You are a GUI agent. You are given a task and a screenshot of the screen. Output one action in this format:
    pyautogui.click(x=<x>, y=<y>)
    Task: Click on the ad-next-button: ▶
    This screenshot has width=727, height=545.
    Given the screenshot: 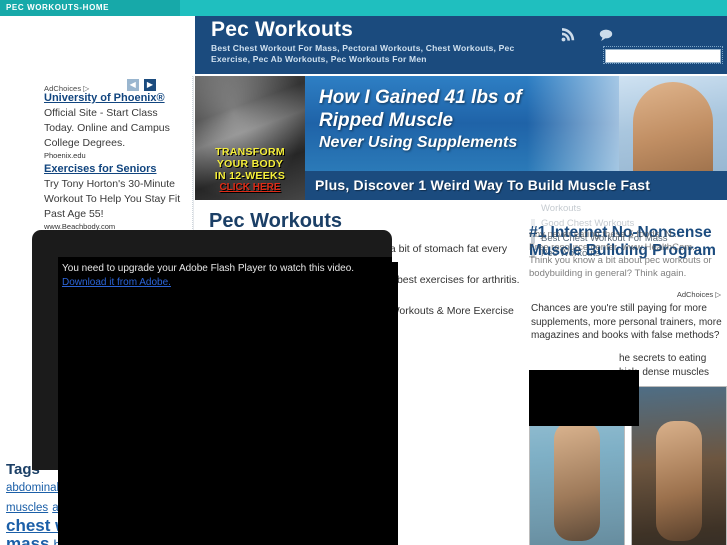 What is the action you would take?
    pyautogui.click(x=150, y=85)
    